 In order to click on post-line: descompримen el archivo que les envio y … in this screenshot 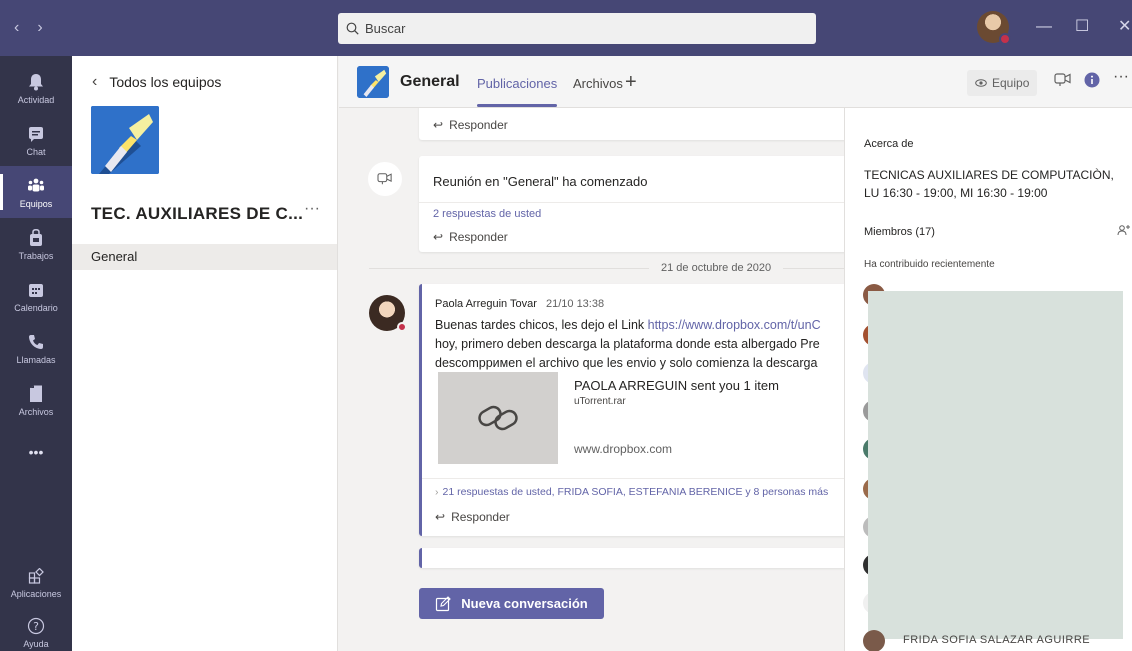, I will do `click(626, 363)`.